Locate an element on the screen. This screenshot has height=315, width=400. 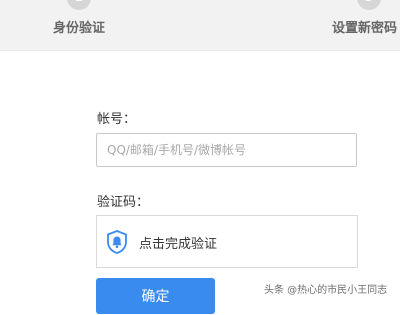
account-label: 帐号： is located at coordinates (117, 119).